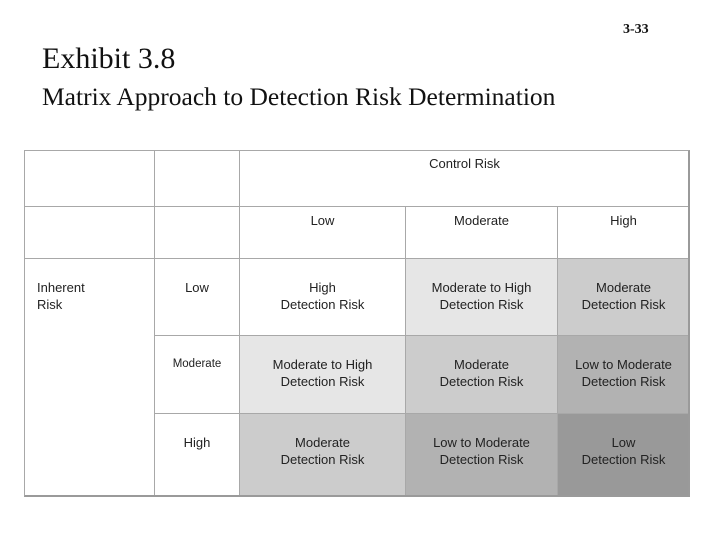 This screenshot has width=720, height=540. I want to click on control-level-label: Moderate, so click(481, 220).